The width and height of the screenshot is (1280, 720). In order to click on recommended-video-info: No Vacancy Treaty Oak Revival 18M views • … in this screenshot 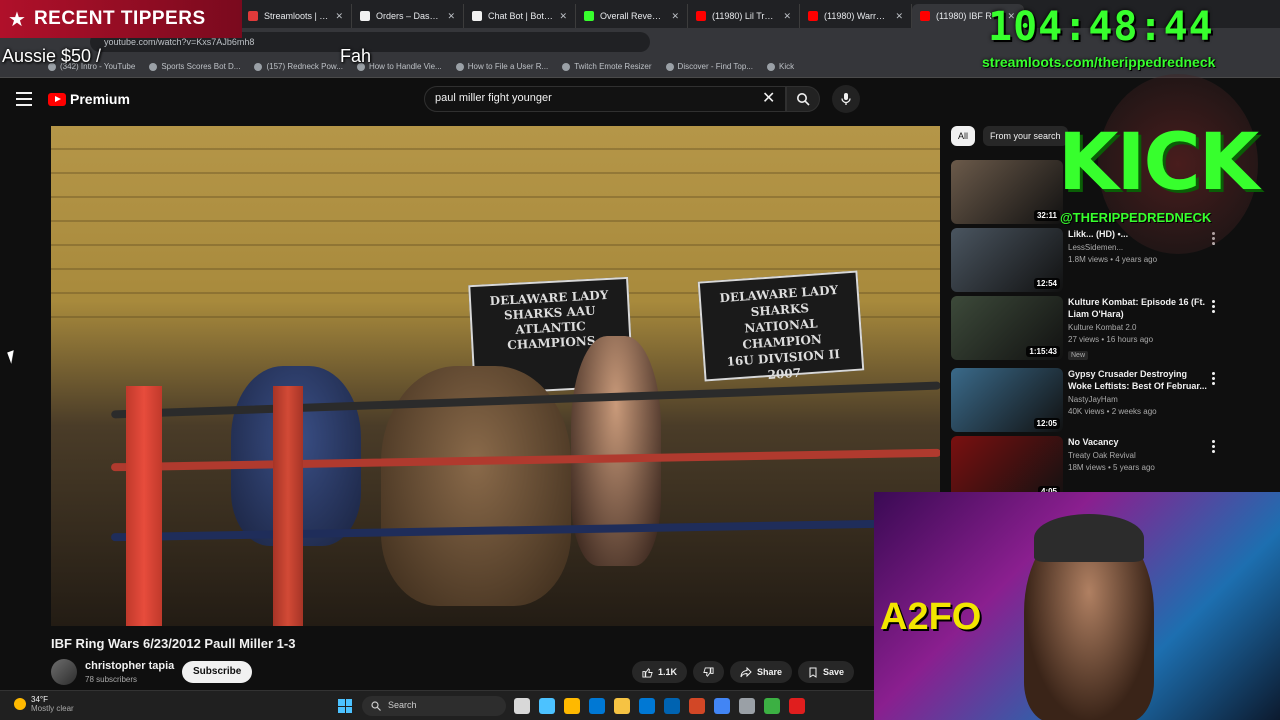, I will do `click(1138, 454)`.